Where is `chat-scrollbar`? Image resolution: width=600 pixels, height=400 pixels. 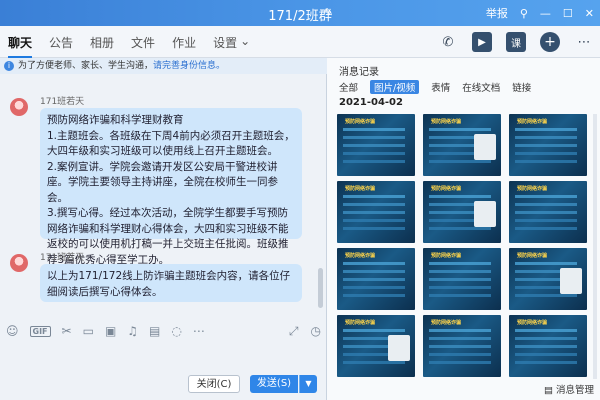
chat-scrollbar is located at coordinates (320, 288).